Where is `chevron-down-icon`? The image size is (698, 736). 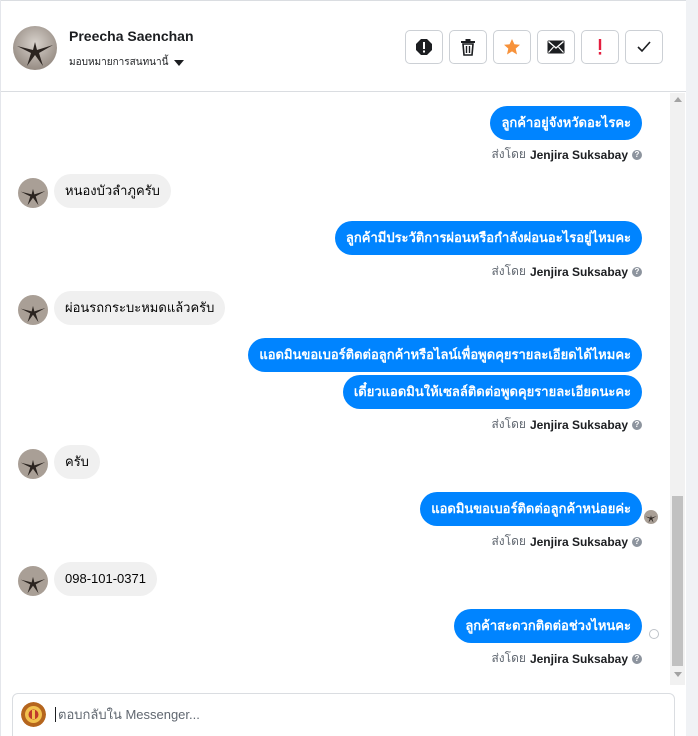
chevron-down-icon is located at coordinates (179, 62).